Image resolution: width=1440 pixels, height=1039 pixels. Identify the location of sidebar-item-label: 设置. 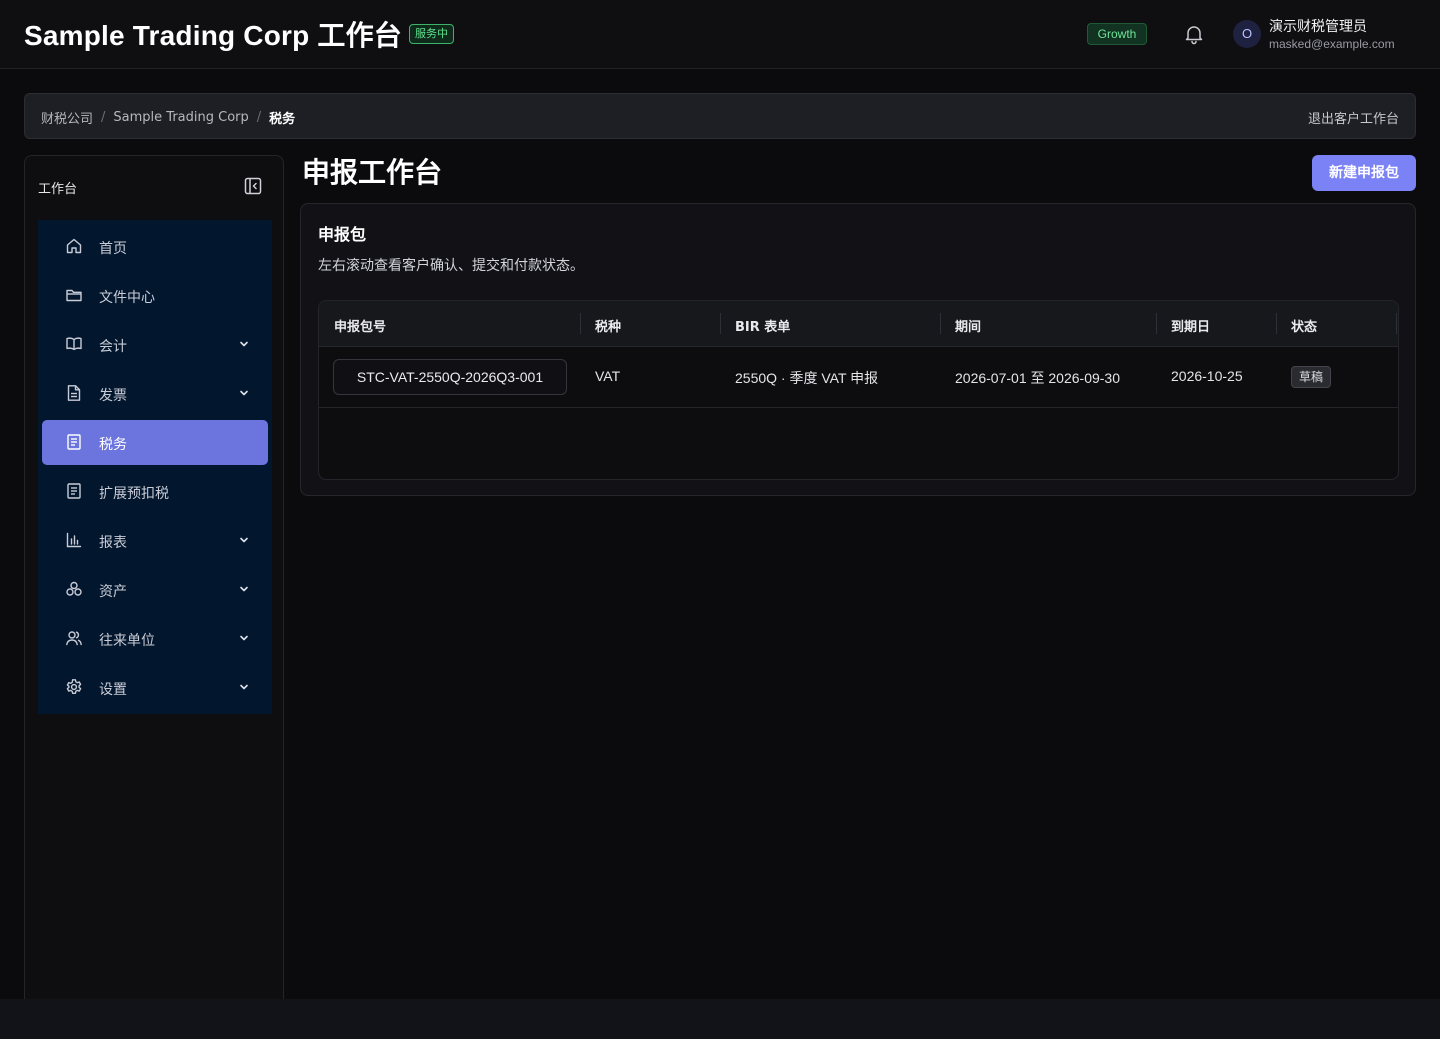
(113, 690).